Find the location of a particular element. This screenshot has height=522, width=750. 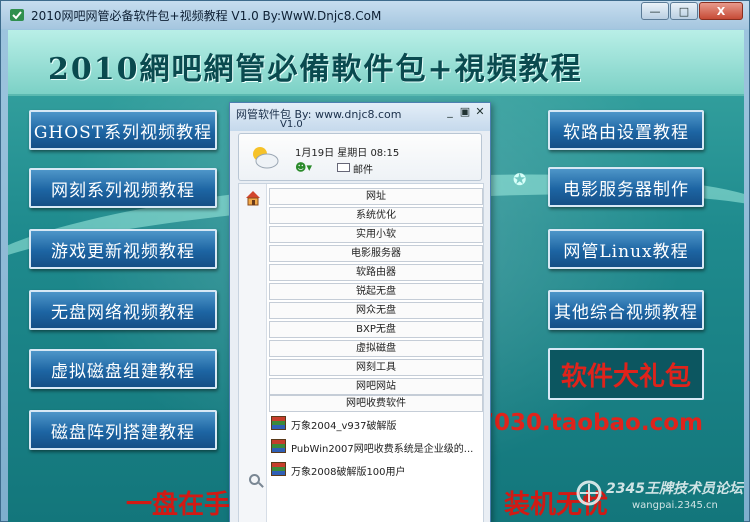

side-icon-column is located at coordinates (253, 353).